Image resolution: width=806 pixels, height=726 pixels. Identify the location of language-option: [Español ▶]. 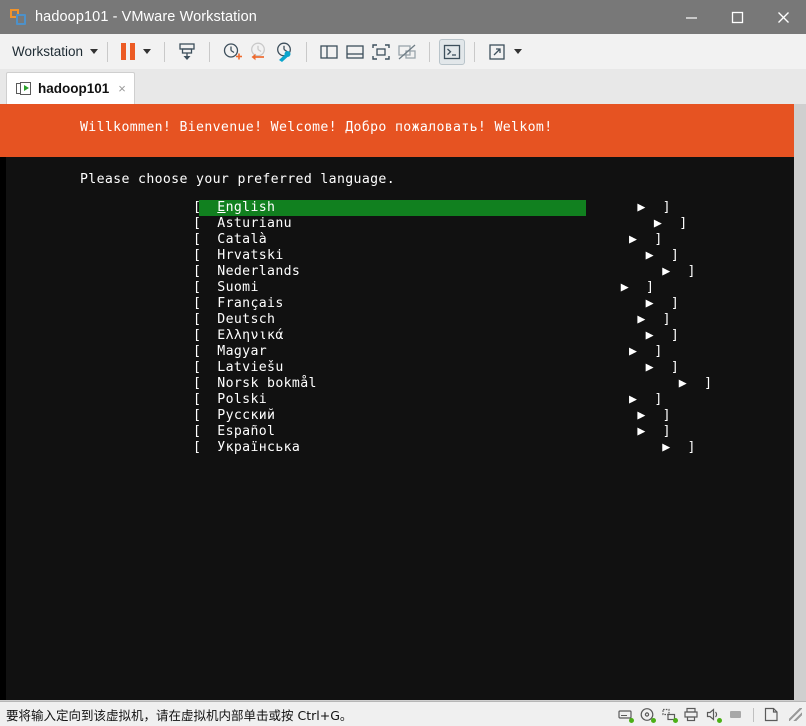
(432, 432).